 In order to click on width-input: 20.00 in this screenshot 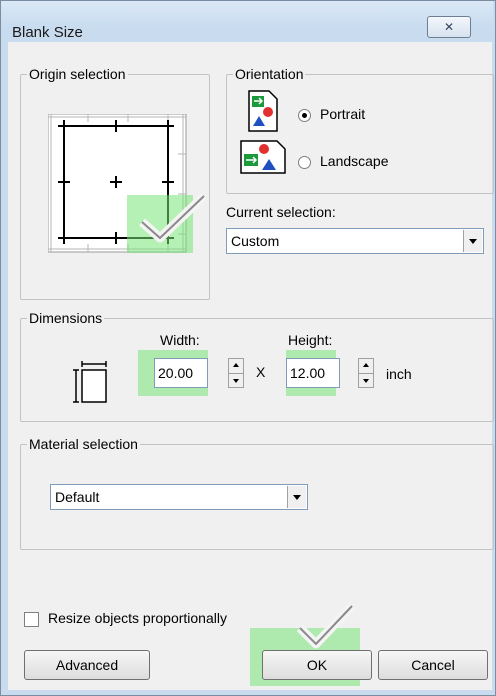, I will do `click(181, 373)`.